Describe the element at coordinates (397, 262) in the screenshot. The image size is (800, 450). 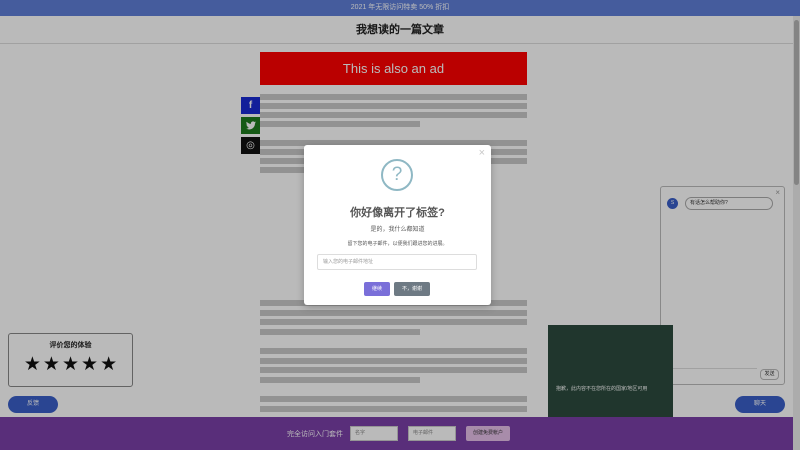
I see `email-input: 输入您的电子邮件地址` at that location.